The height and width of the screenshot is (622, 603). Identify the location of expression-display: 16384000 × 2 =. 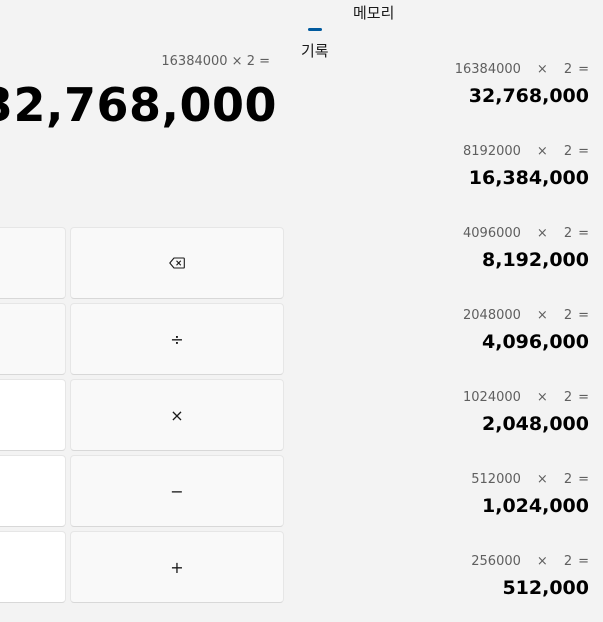
(215, 61).